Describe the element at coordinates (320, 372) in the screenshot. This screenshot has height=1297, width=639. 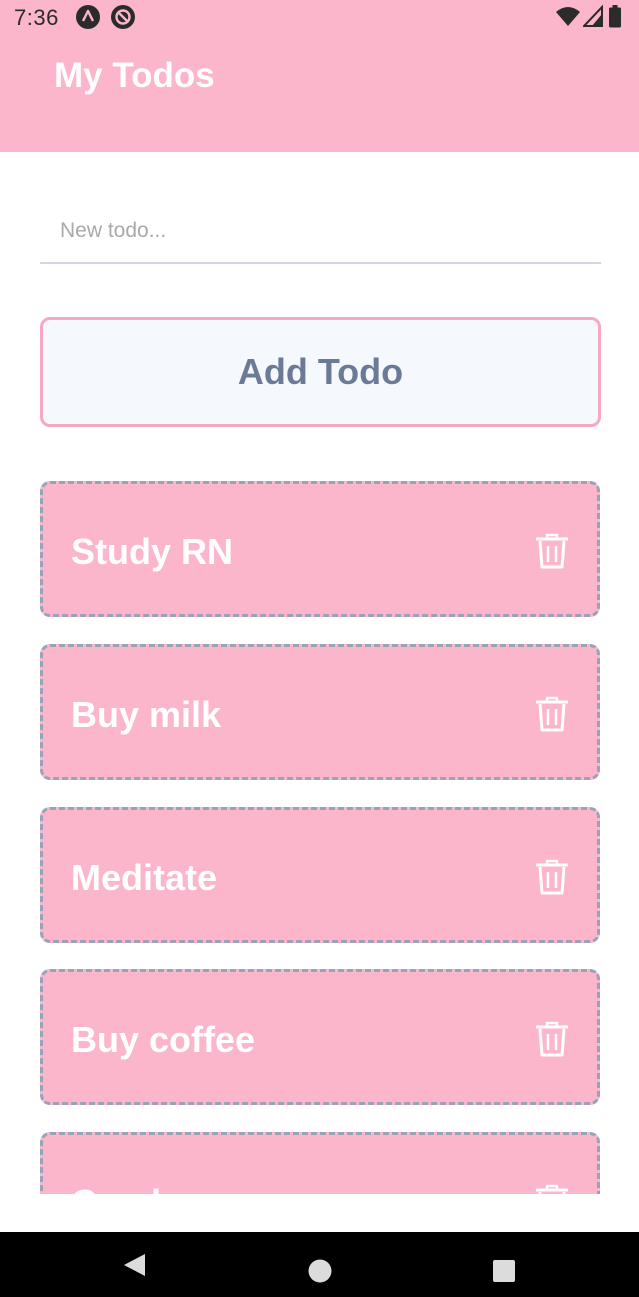
I see `add-todo-button: Add Todo` at that location.